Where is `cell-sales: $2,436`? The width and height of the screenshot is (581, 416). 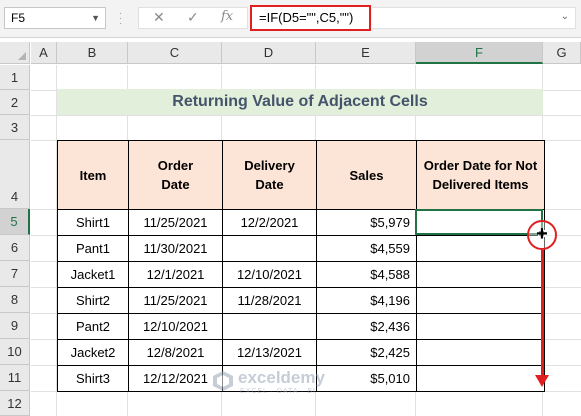 cell-sales: $2,436 is located at coordinates (366, 326).